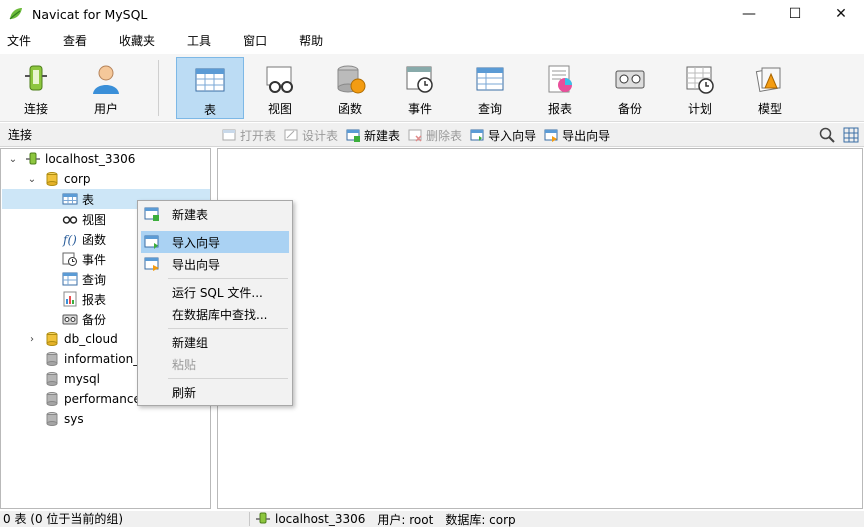 Image resolution: width=864 pixels, height=527 pixels. What do you see at coordinates (88, 199) in the screenshot?
I see `tree-item-label: 表` at bounding box center [88, 199].